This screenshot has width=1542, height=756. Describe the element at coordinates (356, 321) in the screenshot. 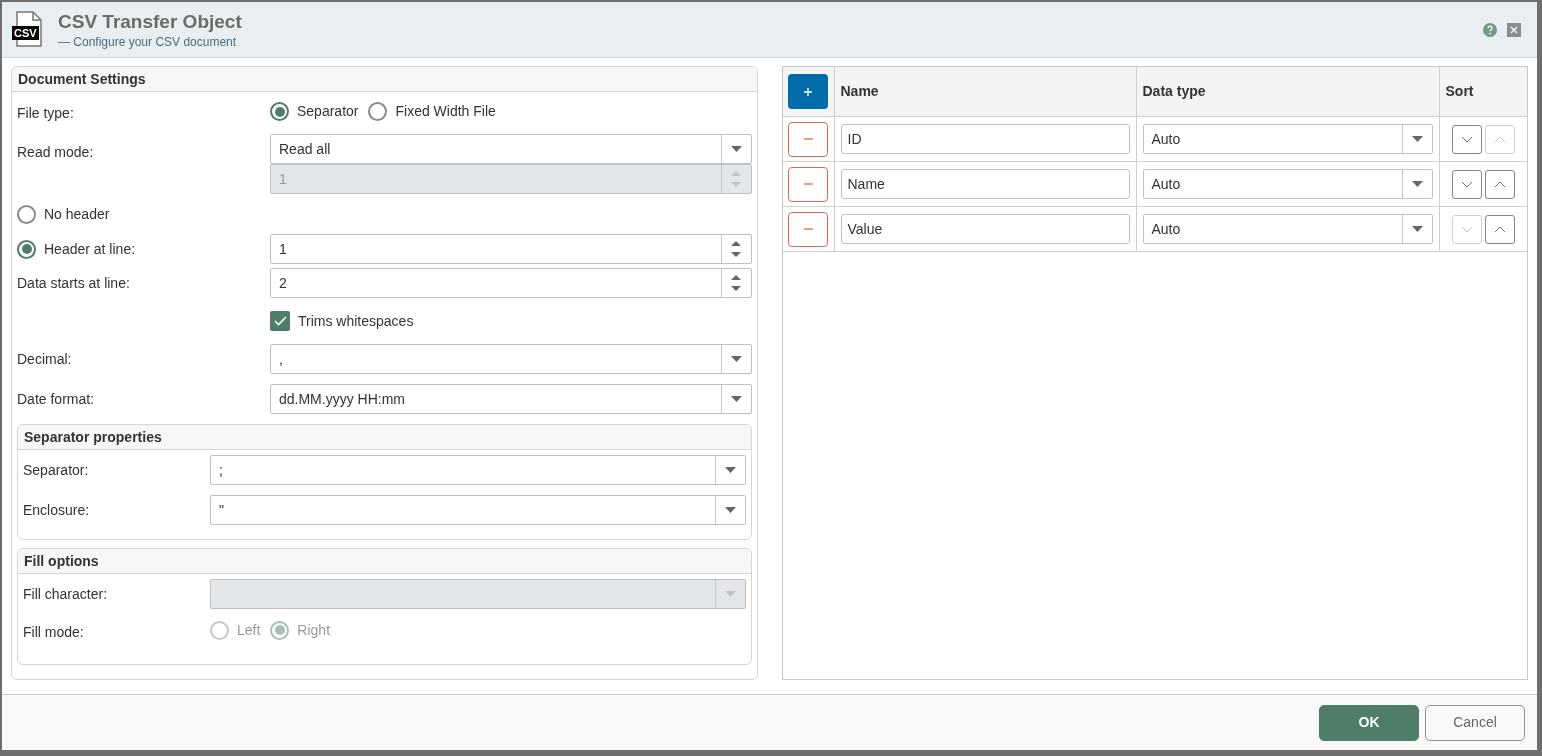

I see `checkbox-label: Trims whitespaces` at that location.